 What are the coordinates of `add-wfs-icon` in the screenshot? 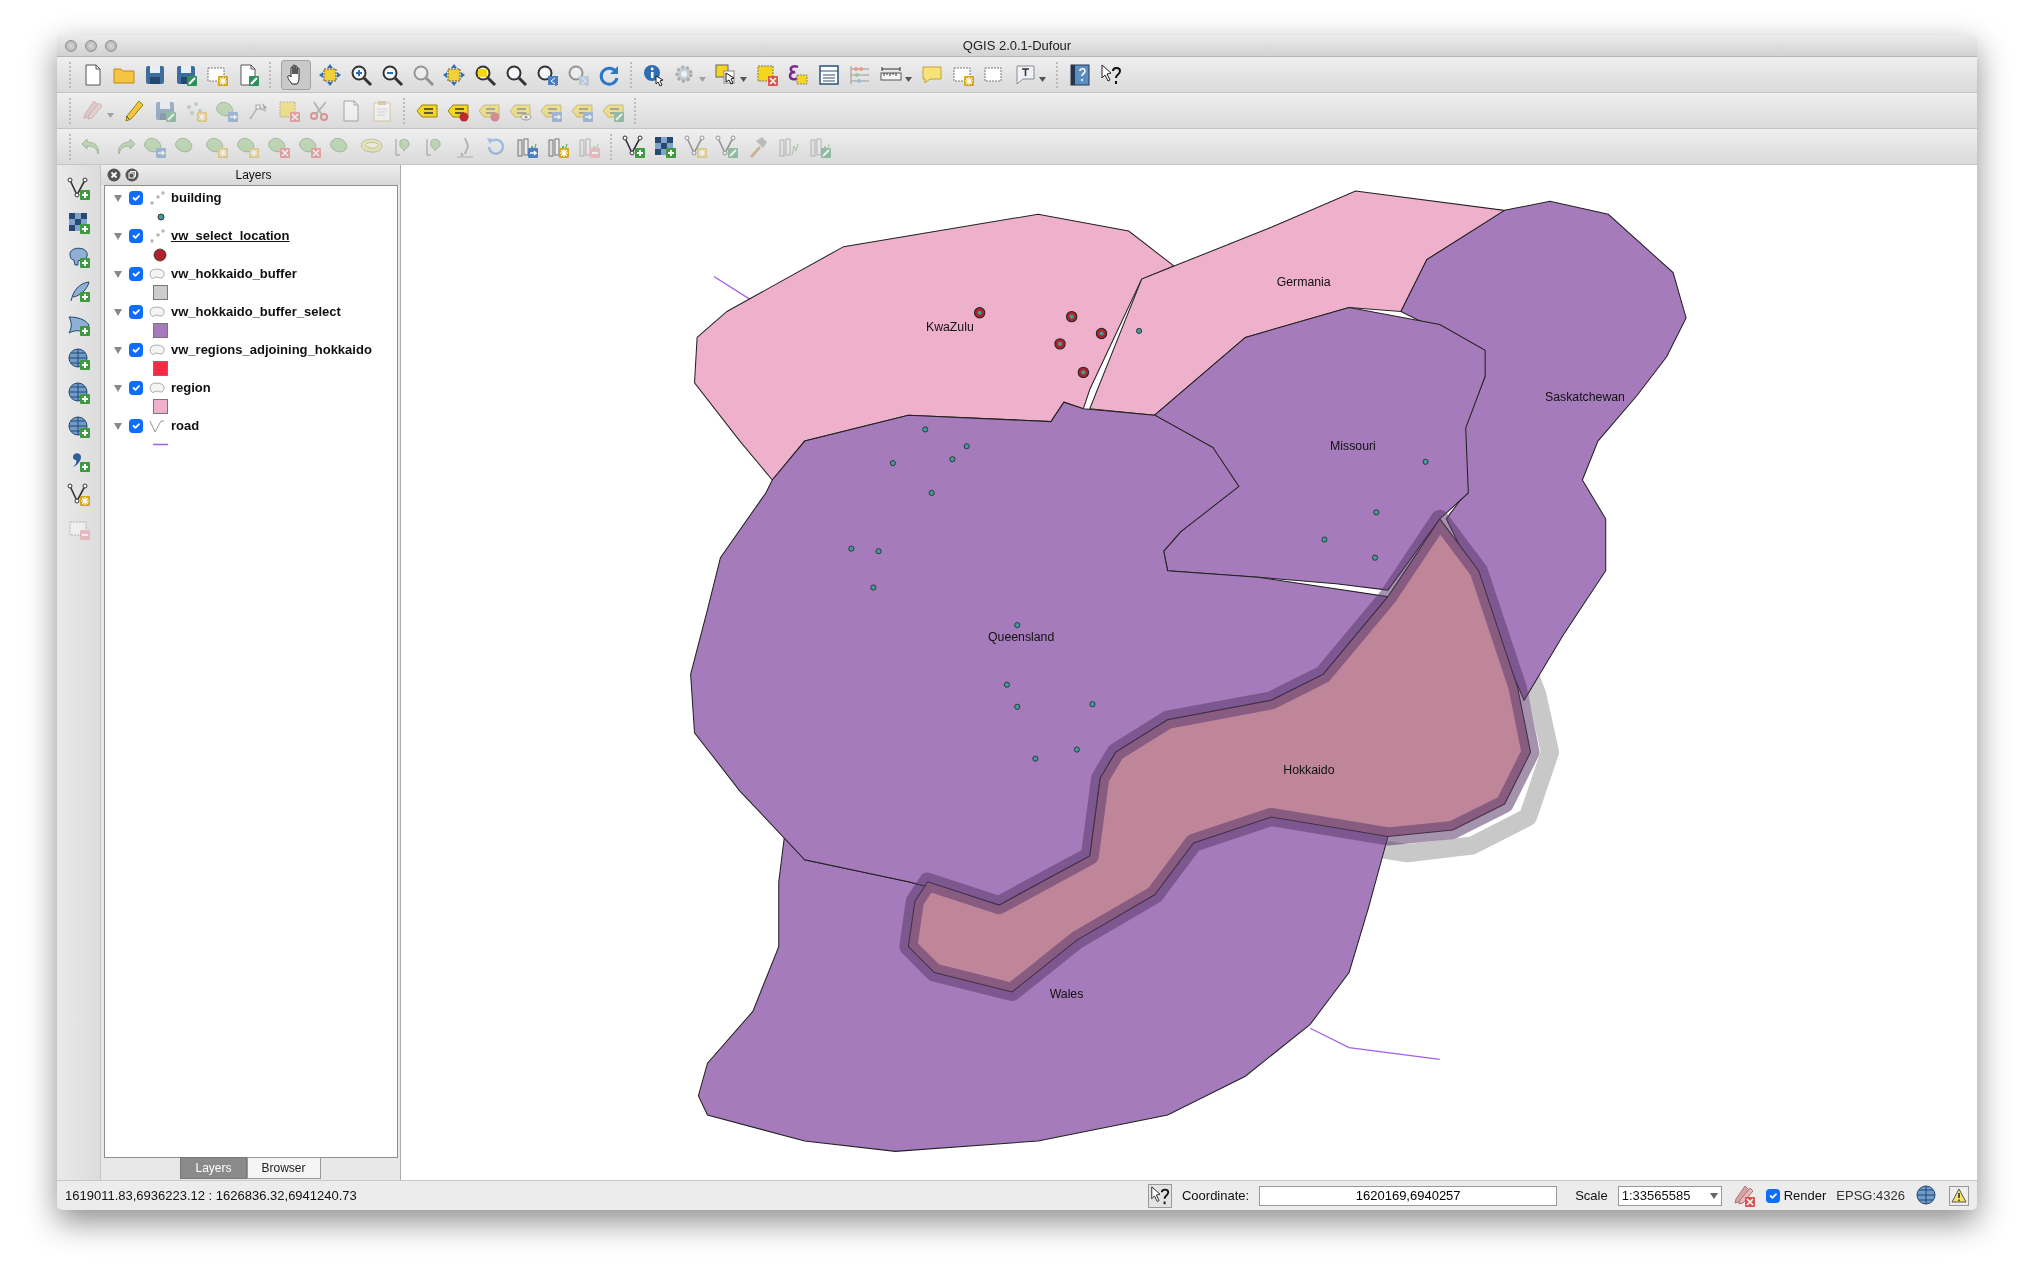 It's located at (78, 427).